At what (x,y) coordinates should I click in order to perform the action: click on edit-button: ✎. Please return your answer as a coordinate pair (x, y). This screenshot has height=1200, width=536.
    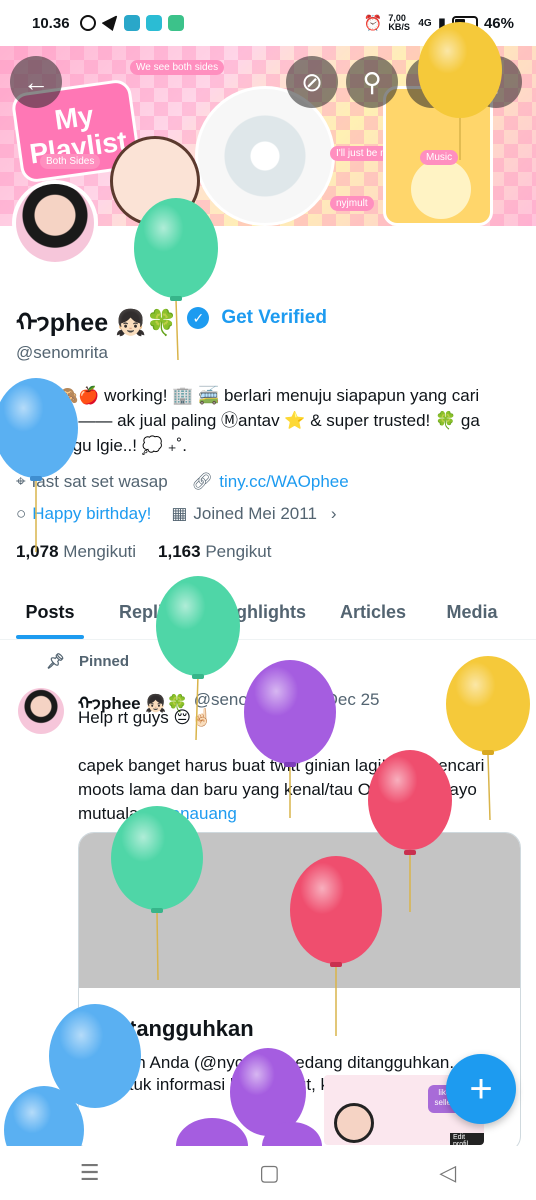
    Looking at the image, I should click on (432, 82).